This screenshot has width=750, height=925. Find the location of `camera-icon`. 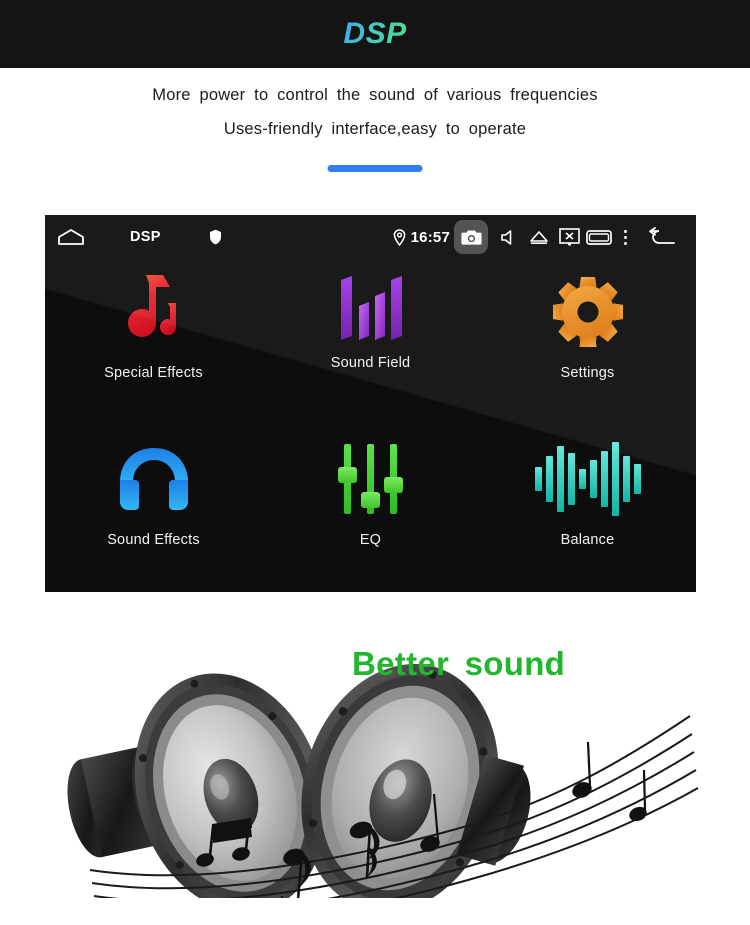

camera-icon is located at coordinates (471, 237).